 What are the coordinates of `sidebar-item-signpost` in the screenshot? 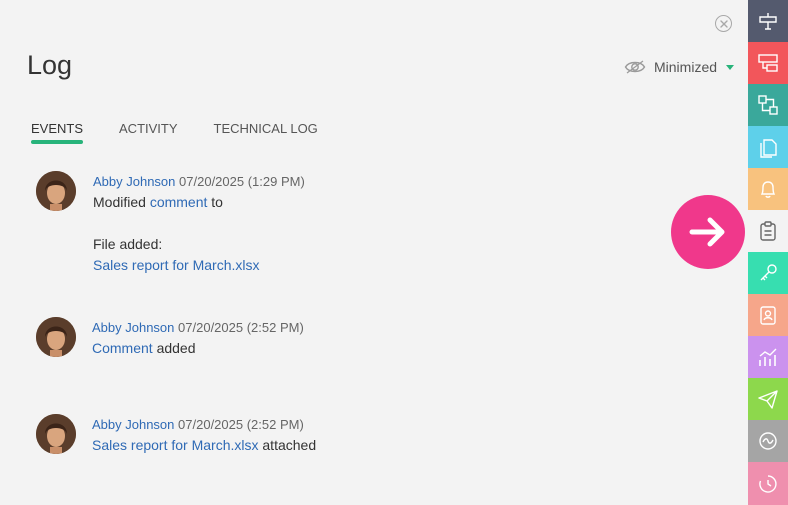 It's located at (768, 21).